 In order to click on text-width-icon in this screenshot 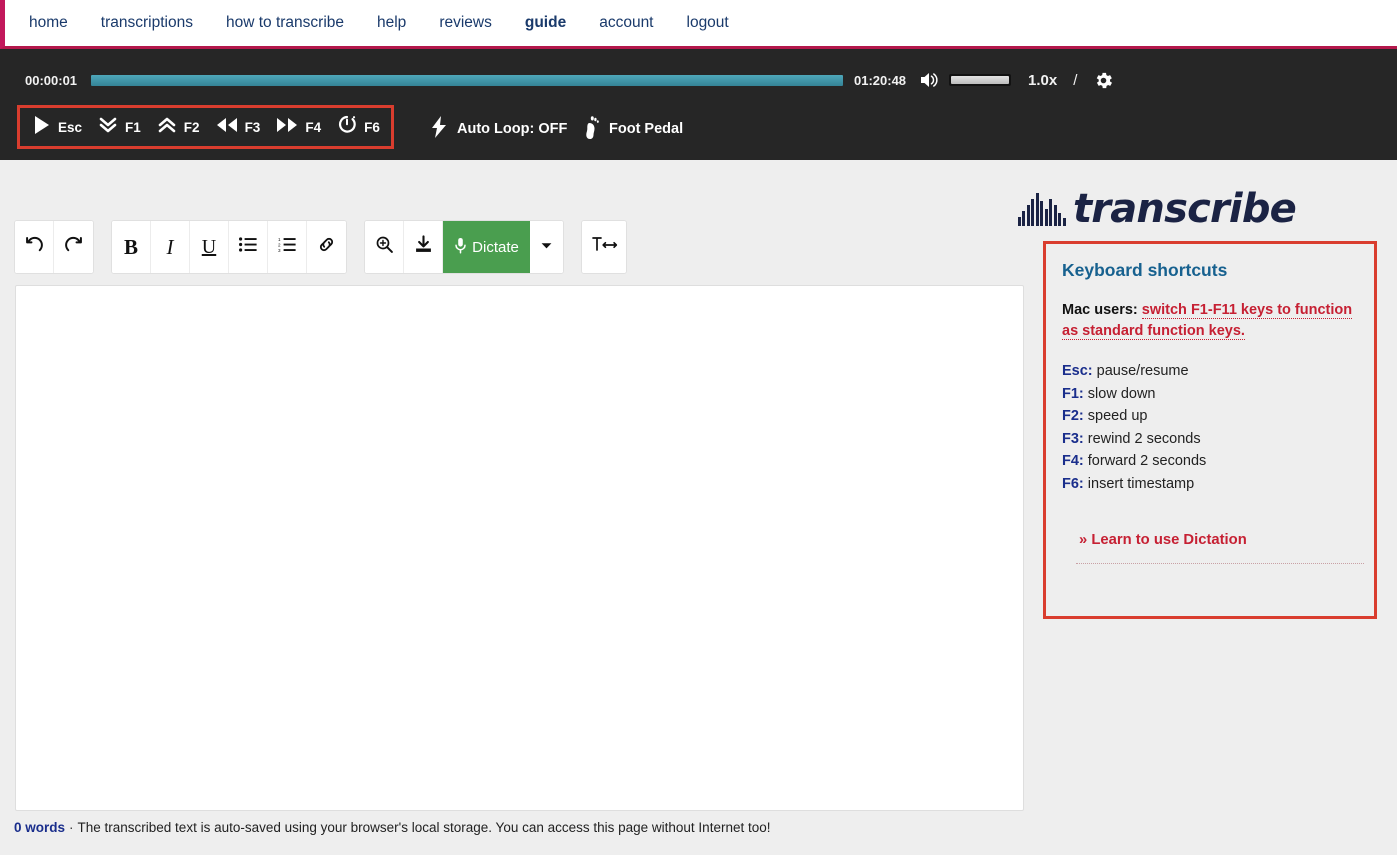, I will do `click(604, 247)`.